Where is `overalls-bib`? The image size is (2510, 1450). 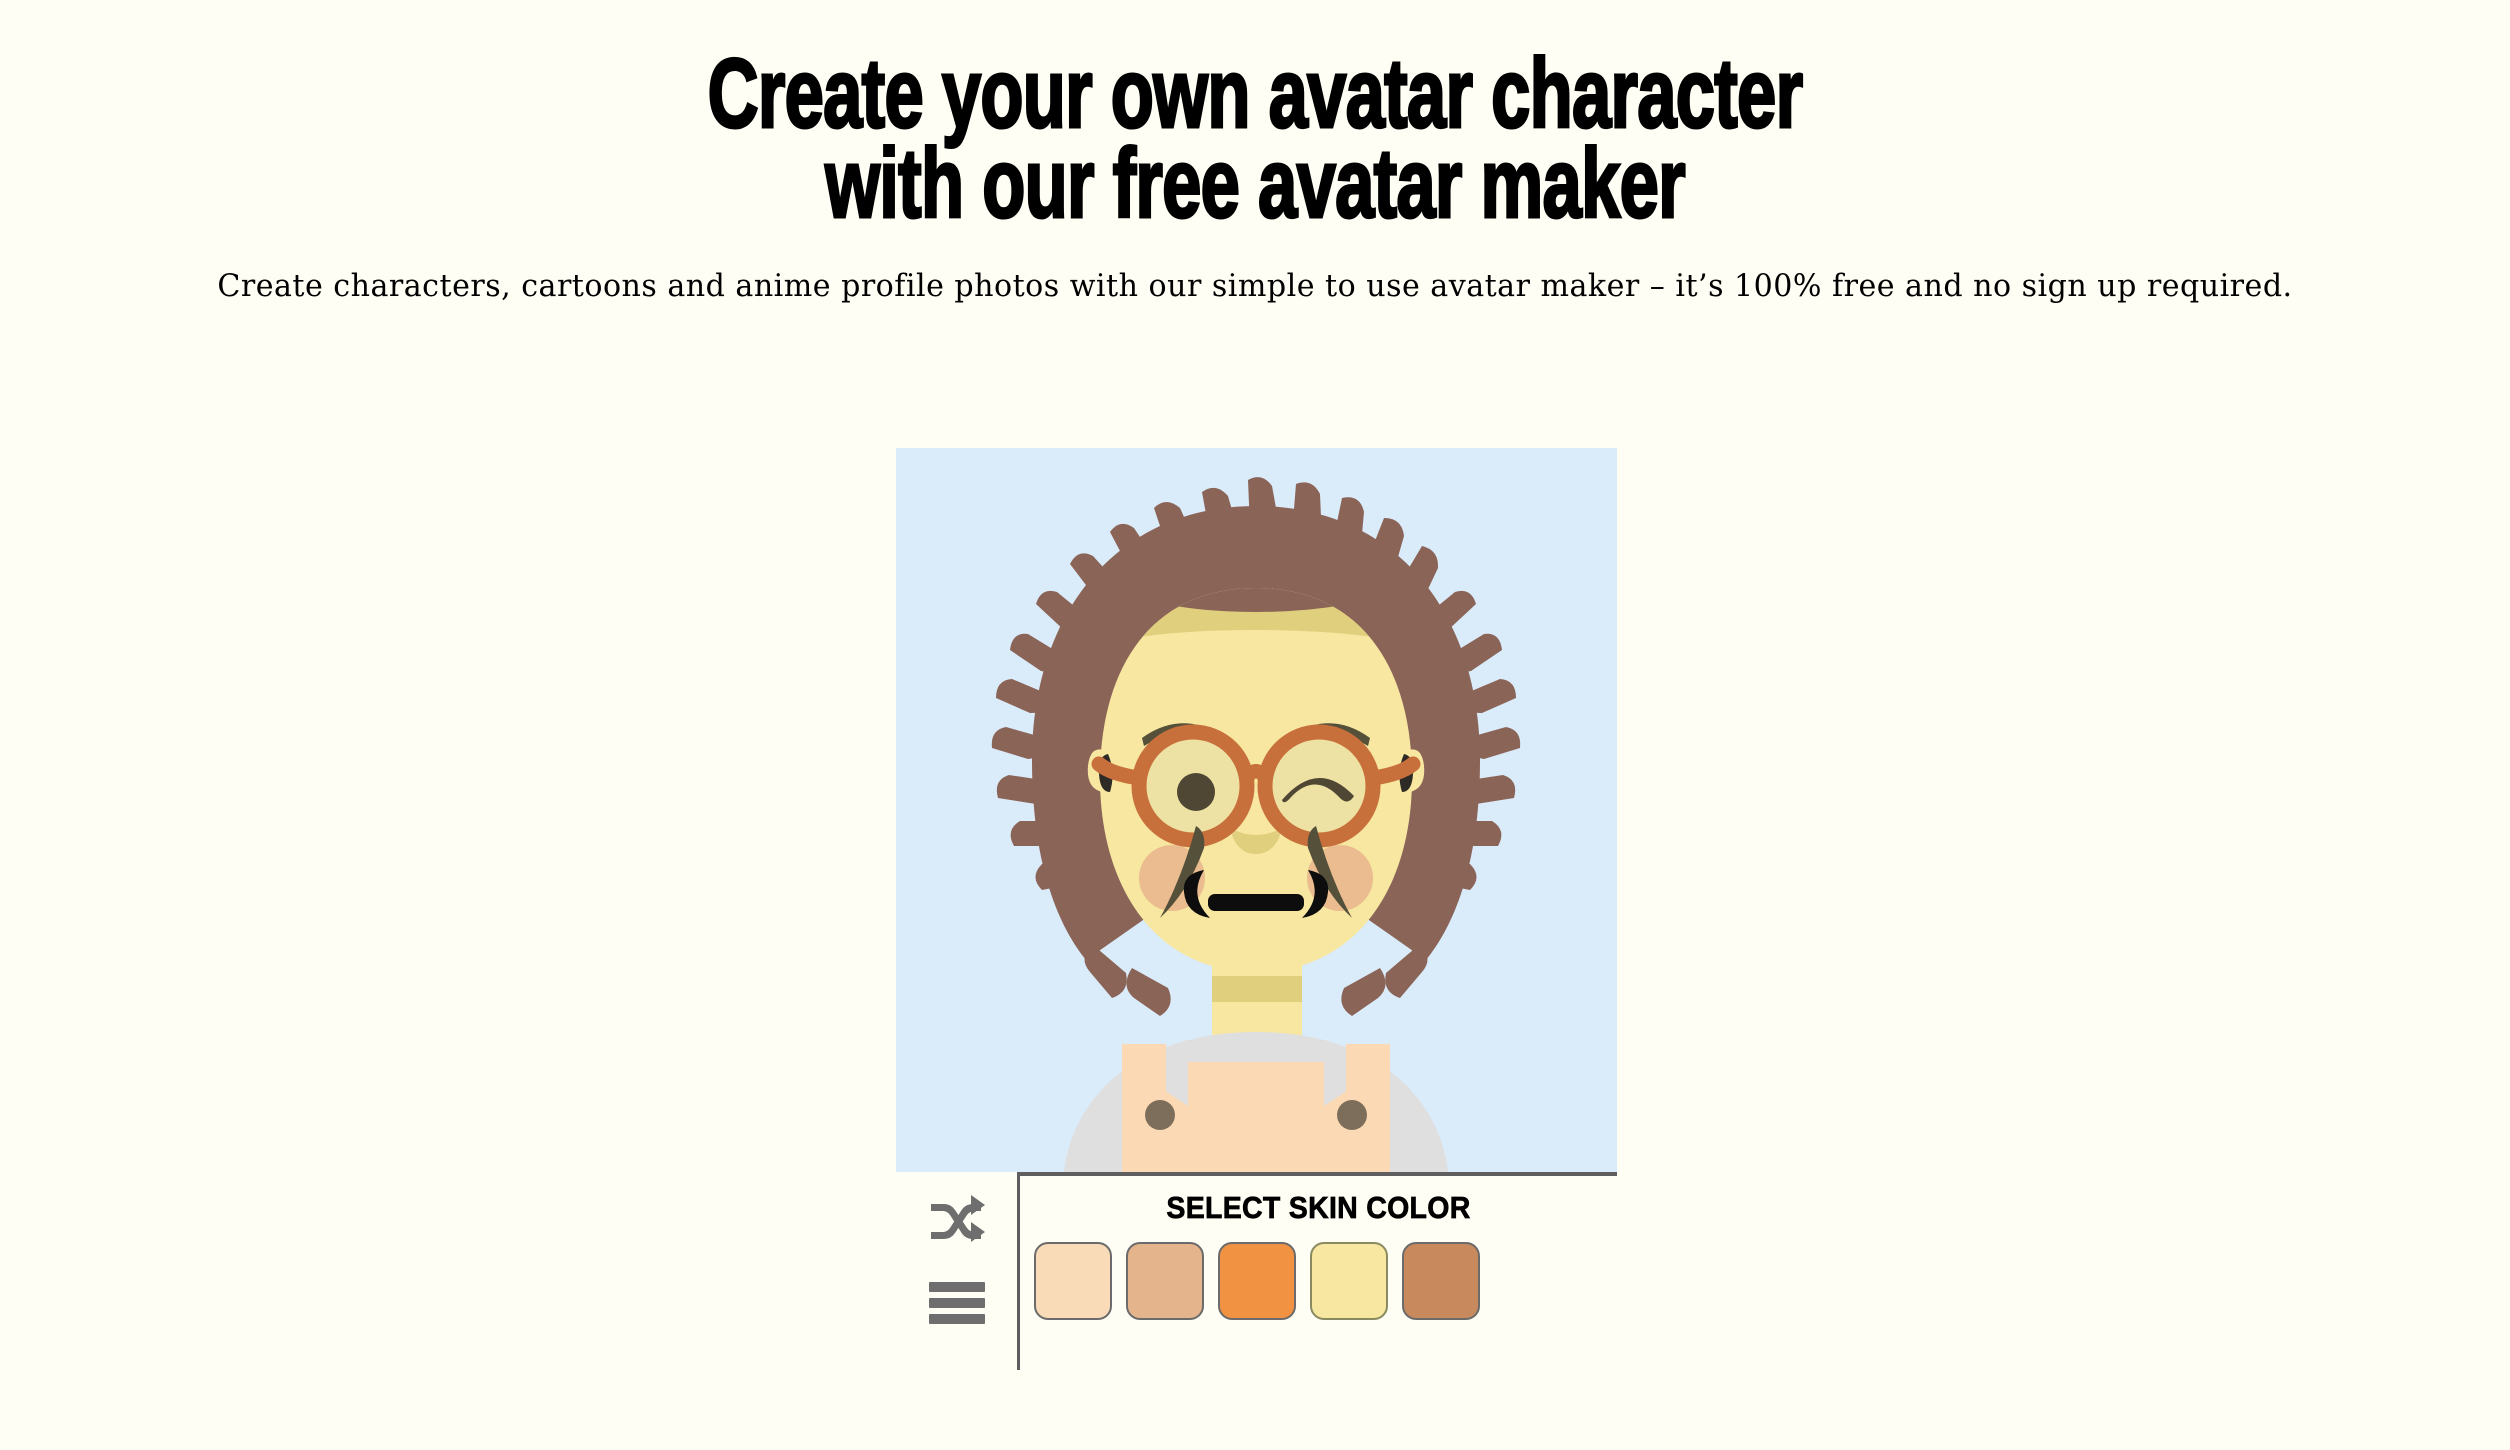 overalls-bib is located at coordinates (1256, 1117).